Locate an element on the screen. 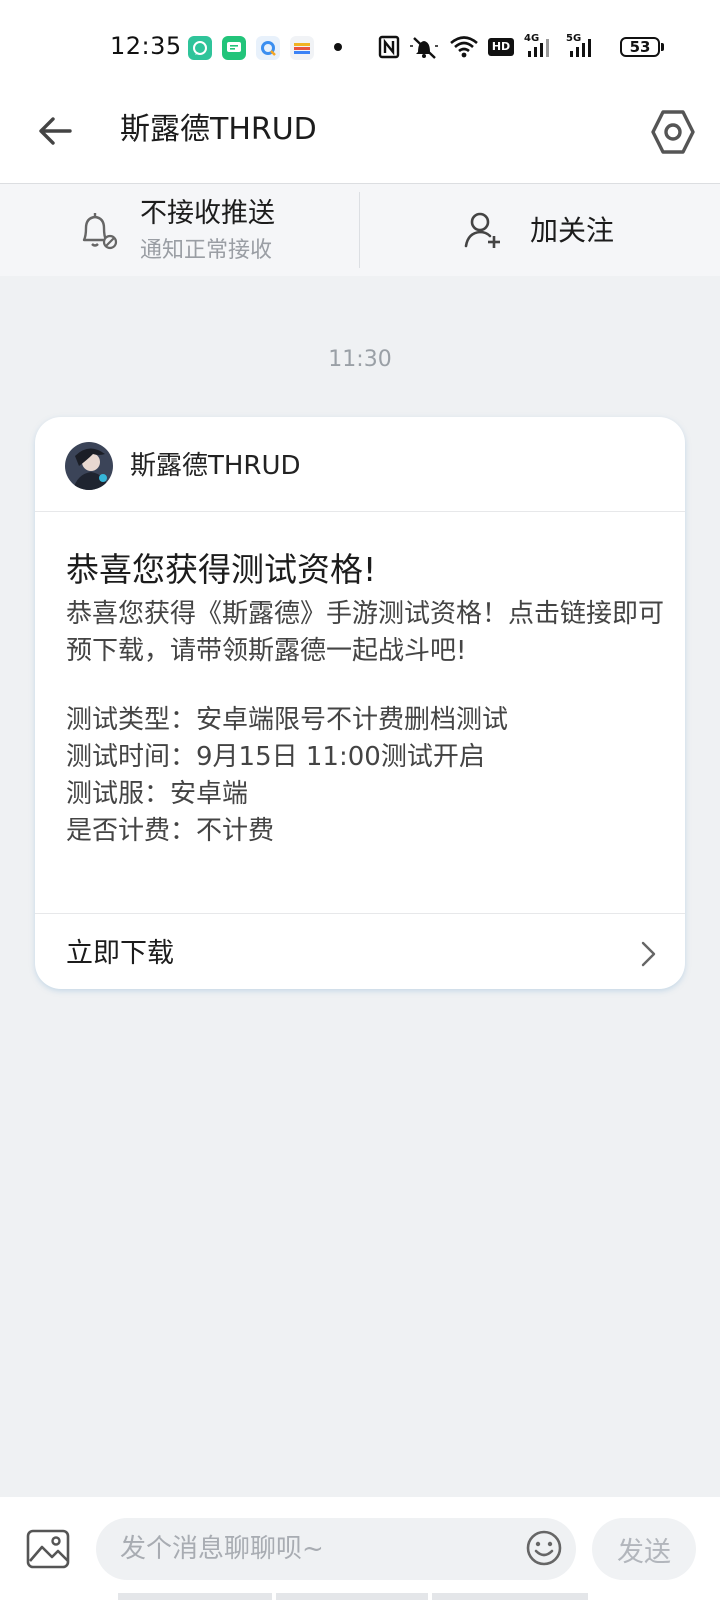 The height and width of the screenshot is (1600, 720). image-picker-button is located at coordinates (49, 1549).